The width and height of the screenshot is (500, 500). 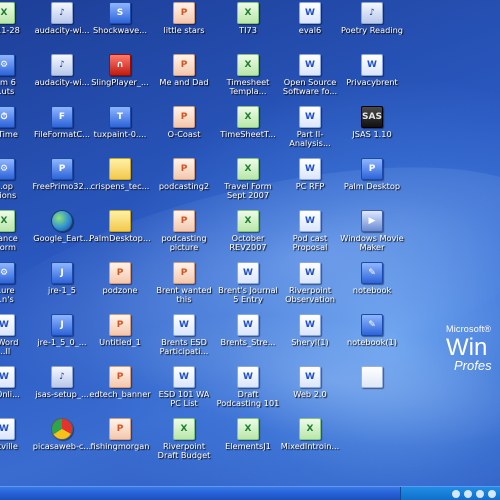 What do you see at coordinates (248, 295) in the screenshot?
I see `desktop-icon-label: Brent's Journal 5 Entry` at bounding box center [248, 295].